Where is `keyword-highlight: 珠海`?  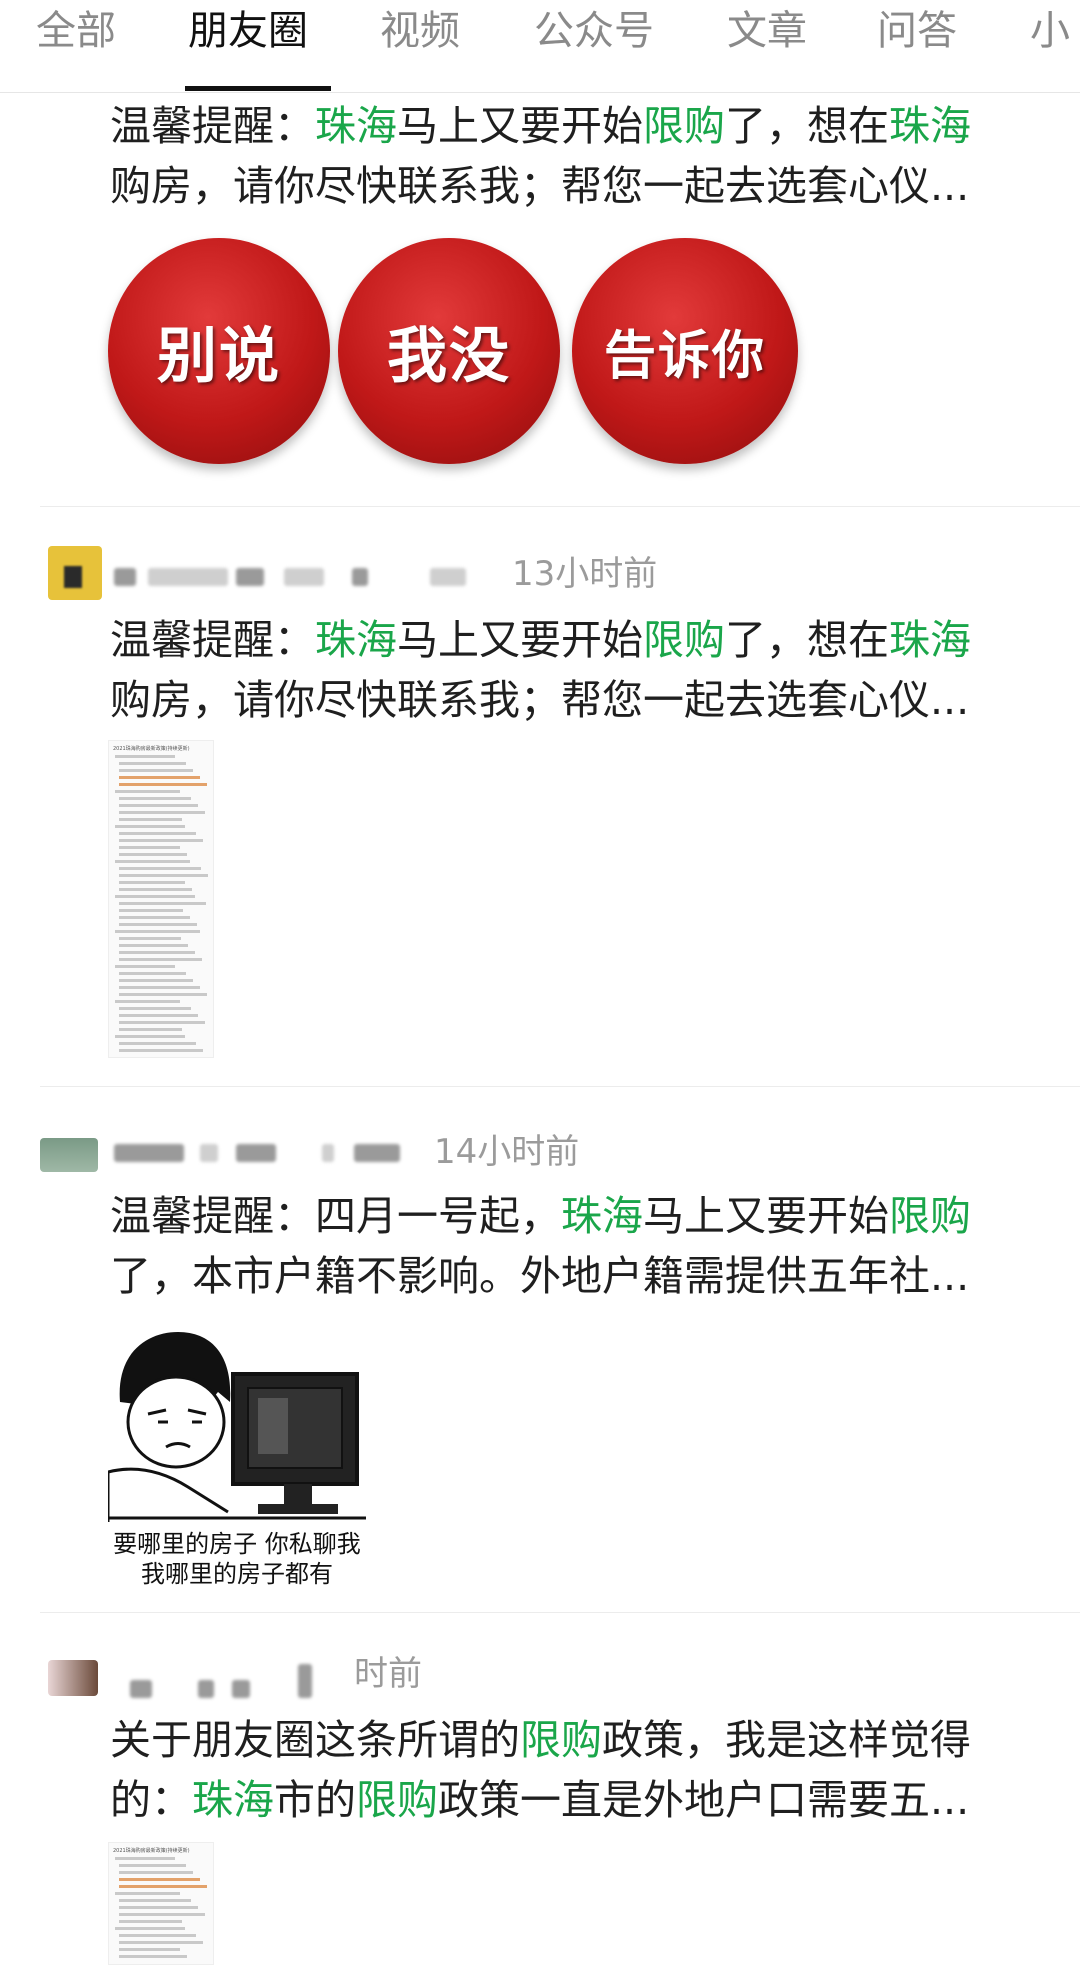 keyword-highlight: 珠海 is located at coordinates (233, 1800).